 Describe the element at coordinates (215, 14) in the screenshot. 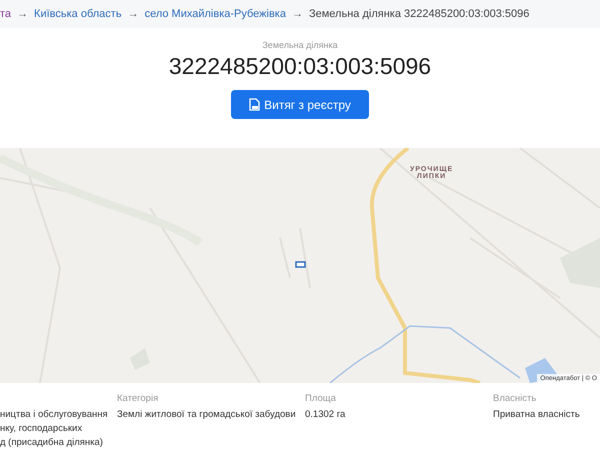

I see `breadcrumb-link: село Михайлівка-Рубежівка` at that location.